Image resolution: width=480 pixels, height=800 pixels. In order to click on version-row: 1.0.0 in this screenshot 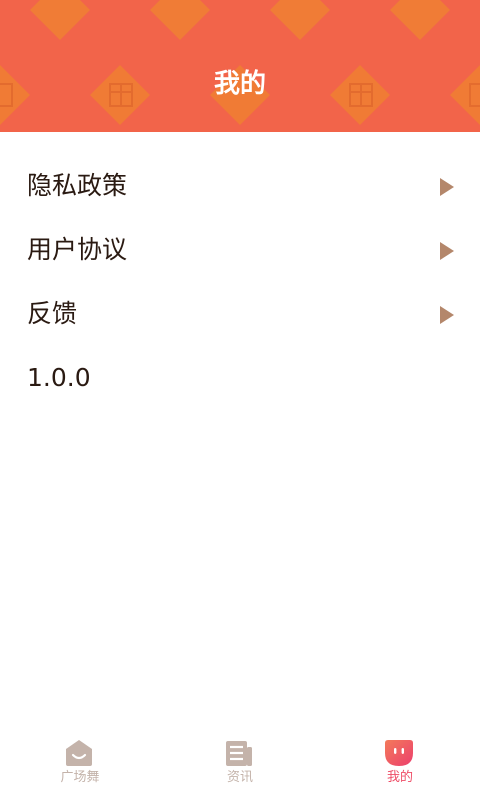, I will do `click(240, 378)`.